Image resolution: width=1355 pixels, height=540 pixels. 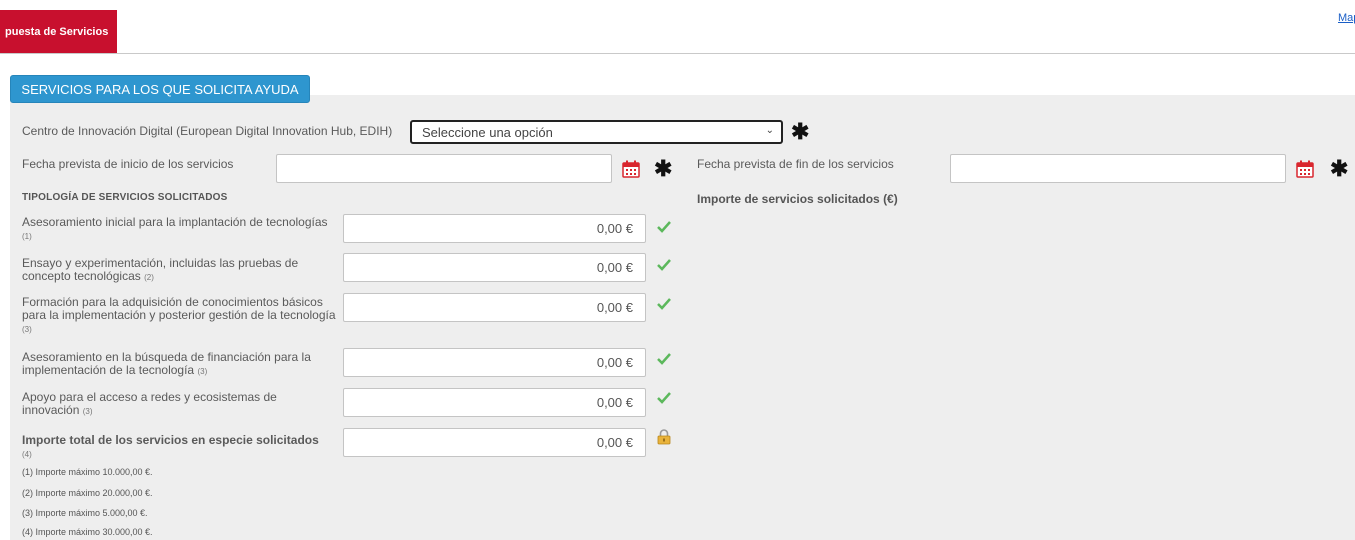 What do you see at coordinates (160, 89) in the screenshot?
I see `section-title-button: SERVICIOS PARA LOS QUE SOLICITA AYUDA` at bounding box center [160, 89].